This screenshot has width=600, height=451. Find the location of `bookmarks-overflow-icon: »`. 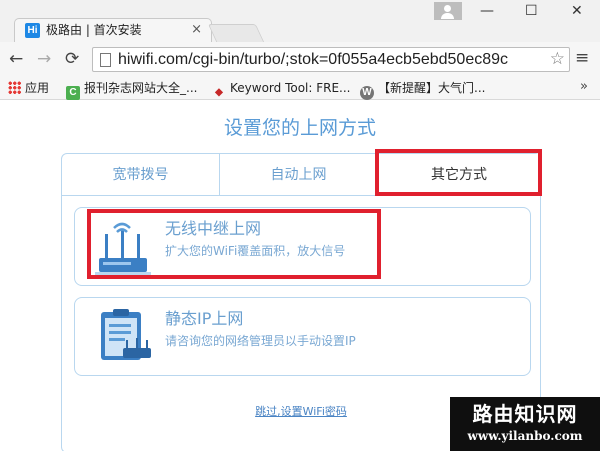

bookmarks-overflow-icon: » is located at coordinates (584, 87).